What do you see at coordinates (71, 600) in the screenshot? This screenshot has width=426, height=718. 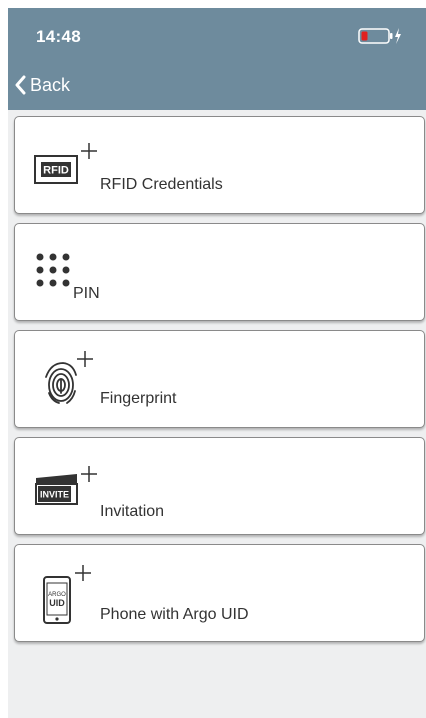 I see `phone-argo-uid-add-icon: ARGO UID` at bounding box center [71, 600].